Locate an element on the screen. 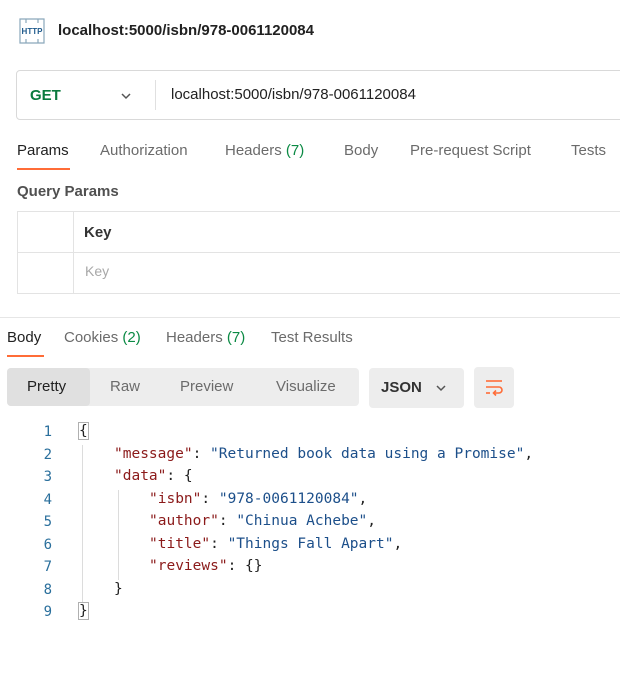 This screenshot has height=684, width=620. json-string: "Chinua Achebe" is located at coordinates (302, 521).